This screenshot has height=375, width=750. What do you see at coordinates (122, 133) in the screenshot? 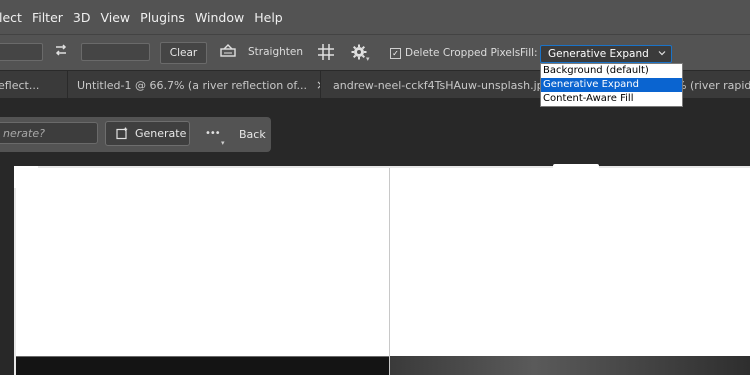
I see `generate-icon` at bounding box center [122, 133].